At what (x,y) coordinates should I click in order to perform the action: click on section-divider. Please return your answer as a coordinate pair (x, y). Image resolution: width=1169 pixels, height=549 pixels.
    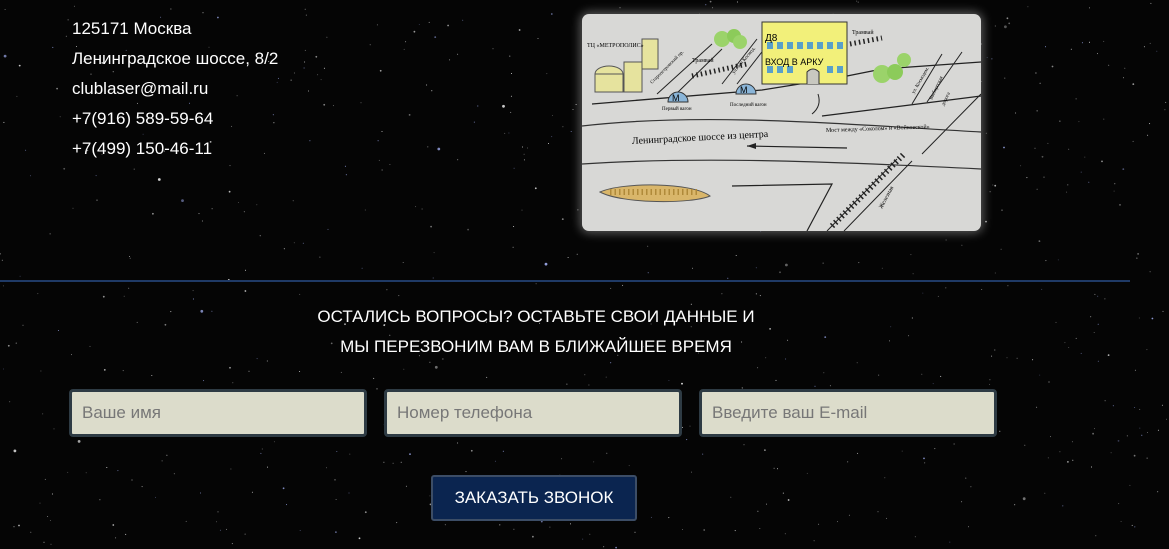
    Looking at the image, I should click on (565, 281).